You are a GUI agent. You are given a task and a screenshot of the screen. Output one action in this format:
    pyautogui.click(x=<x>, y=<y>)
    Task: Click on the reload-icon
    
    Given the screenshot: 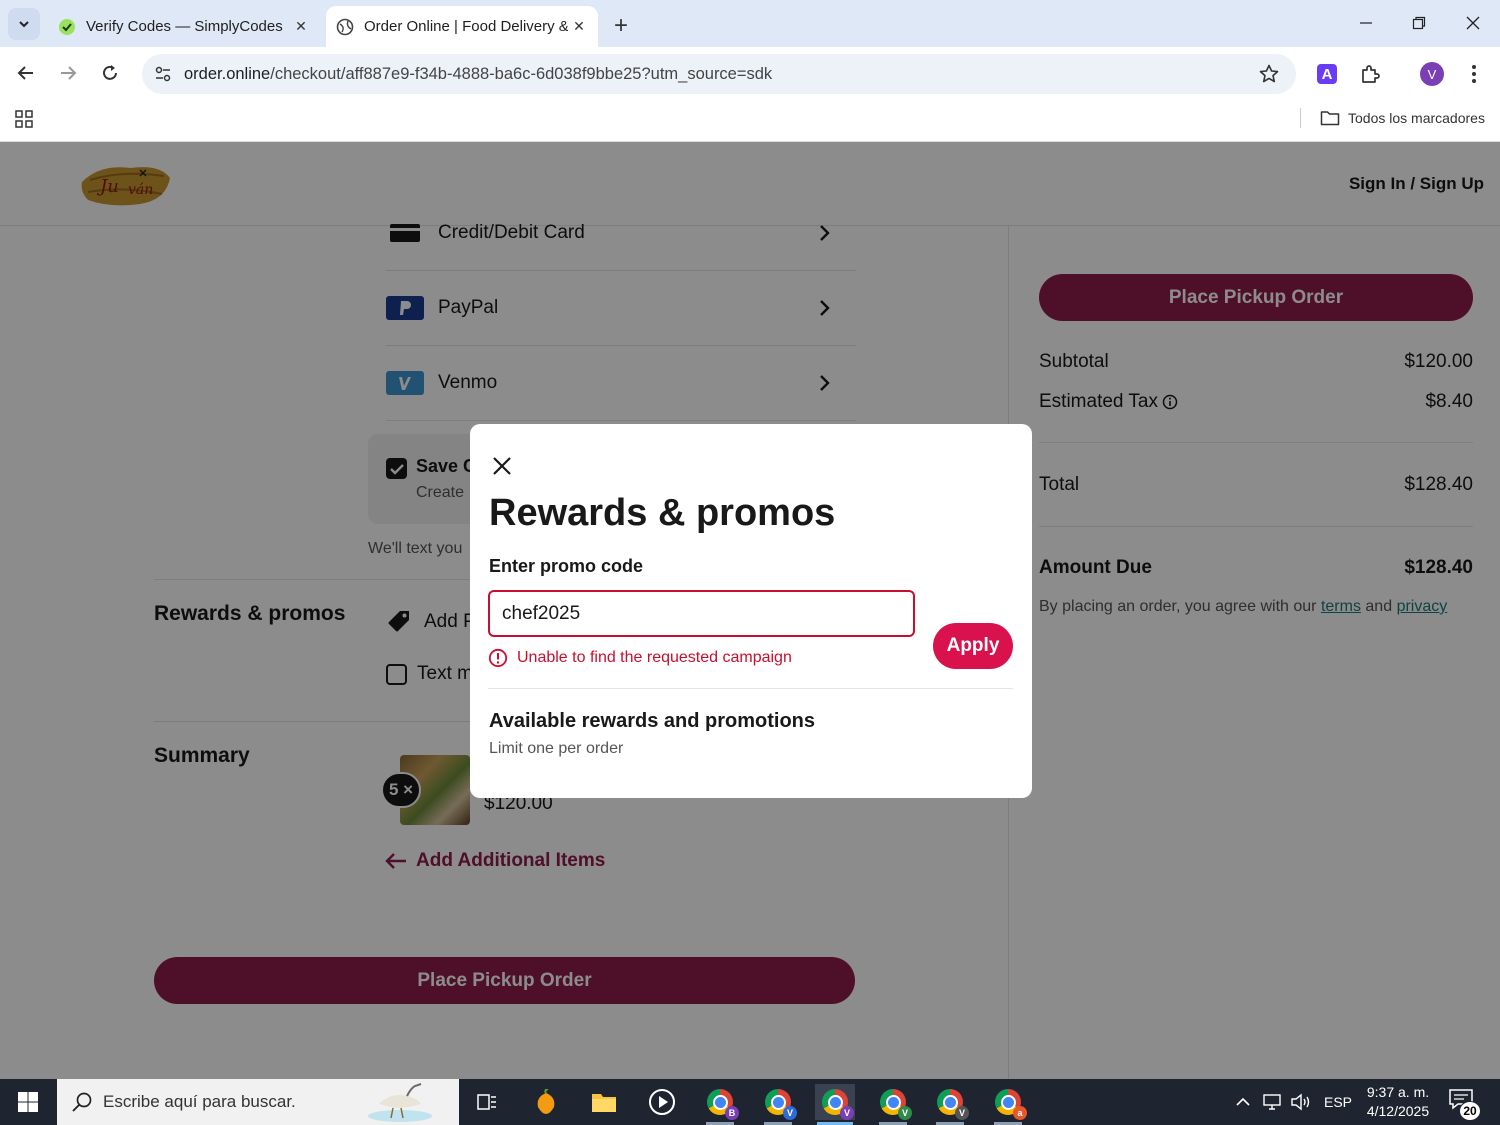 What is the action you would take?
    pyautogui.click(x=110, y=72)
    